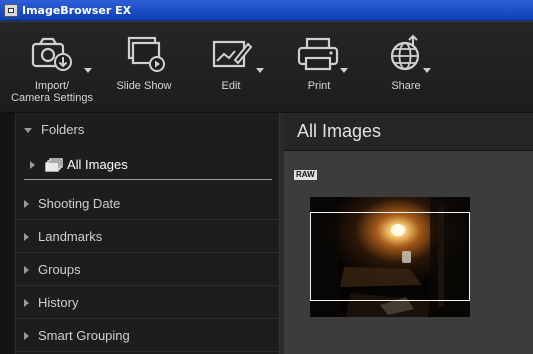 The height and width of the screenshot is (354, 533). I want to click on image-stack-icon, so click(54, 164).